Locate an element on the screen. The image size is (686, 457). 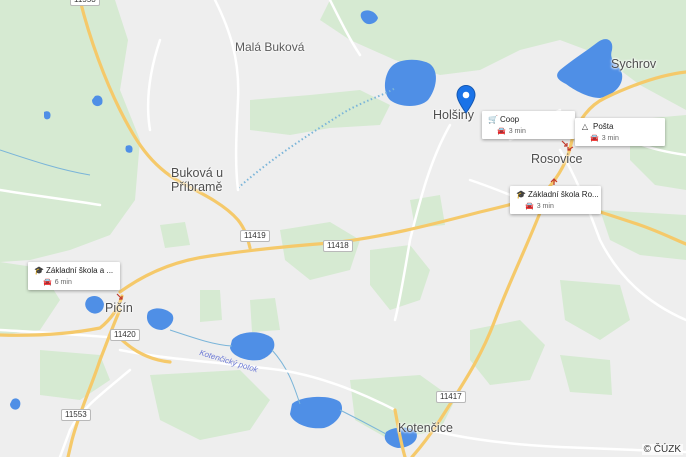
poi-pointer-posta is located at coordinates (570, 148).